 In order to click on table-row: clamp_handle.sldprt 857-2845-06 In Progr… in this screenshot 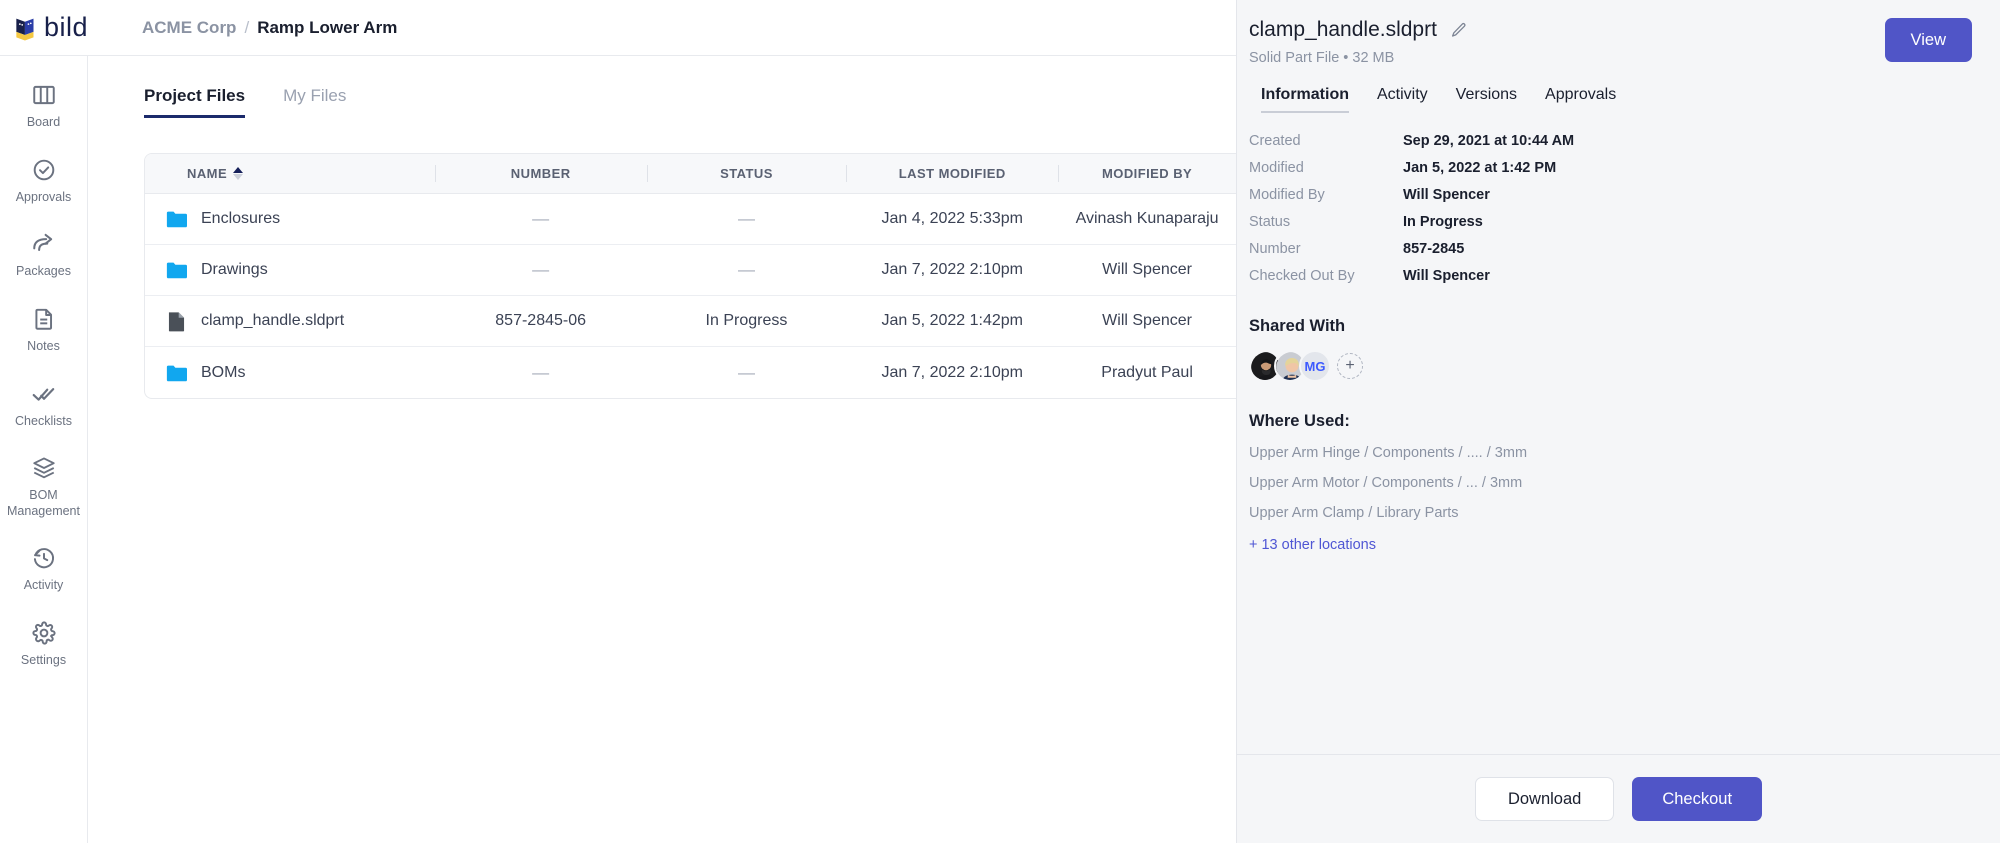, I will do `click(690, 321)`.